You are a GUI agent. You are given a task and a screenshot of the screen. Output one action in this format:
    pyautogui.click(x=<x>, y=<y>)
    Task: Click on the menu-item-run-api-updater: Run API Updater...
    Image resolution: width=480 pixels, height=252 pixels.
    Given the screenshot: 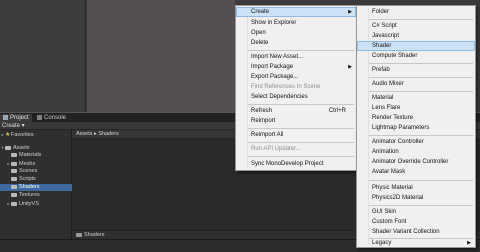 What is the action you would take?
    pyautogui.click(x=276, y=149)
    